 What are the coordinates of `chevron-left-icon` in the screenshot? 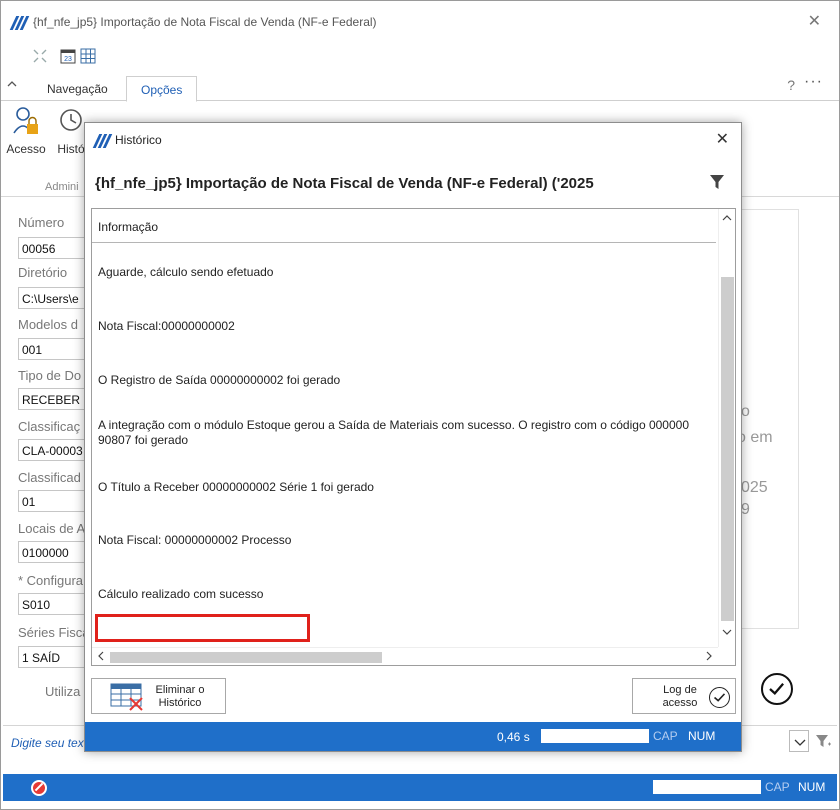 It's located at (101, 656).